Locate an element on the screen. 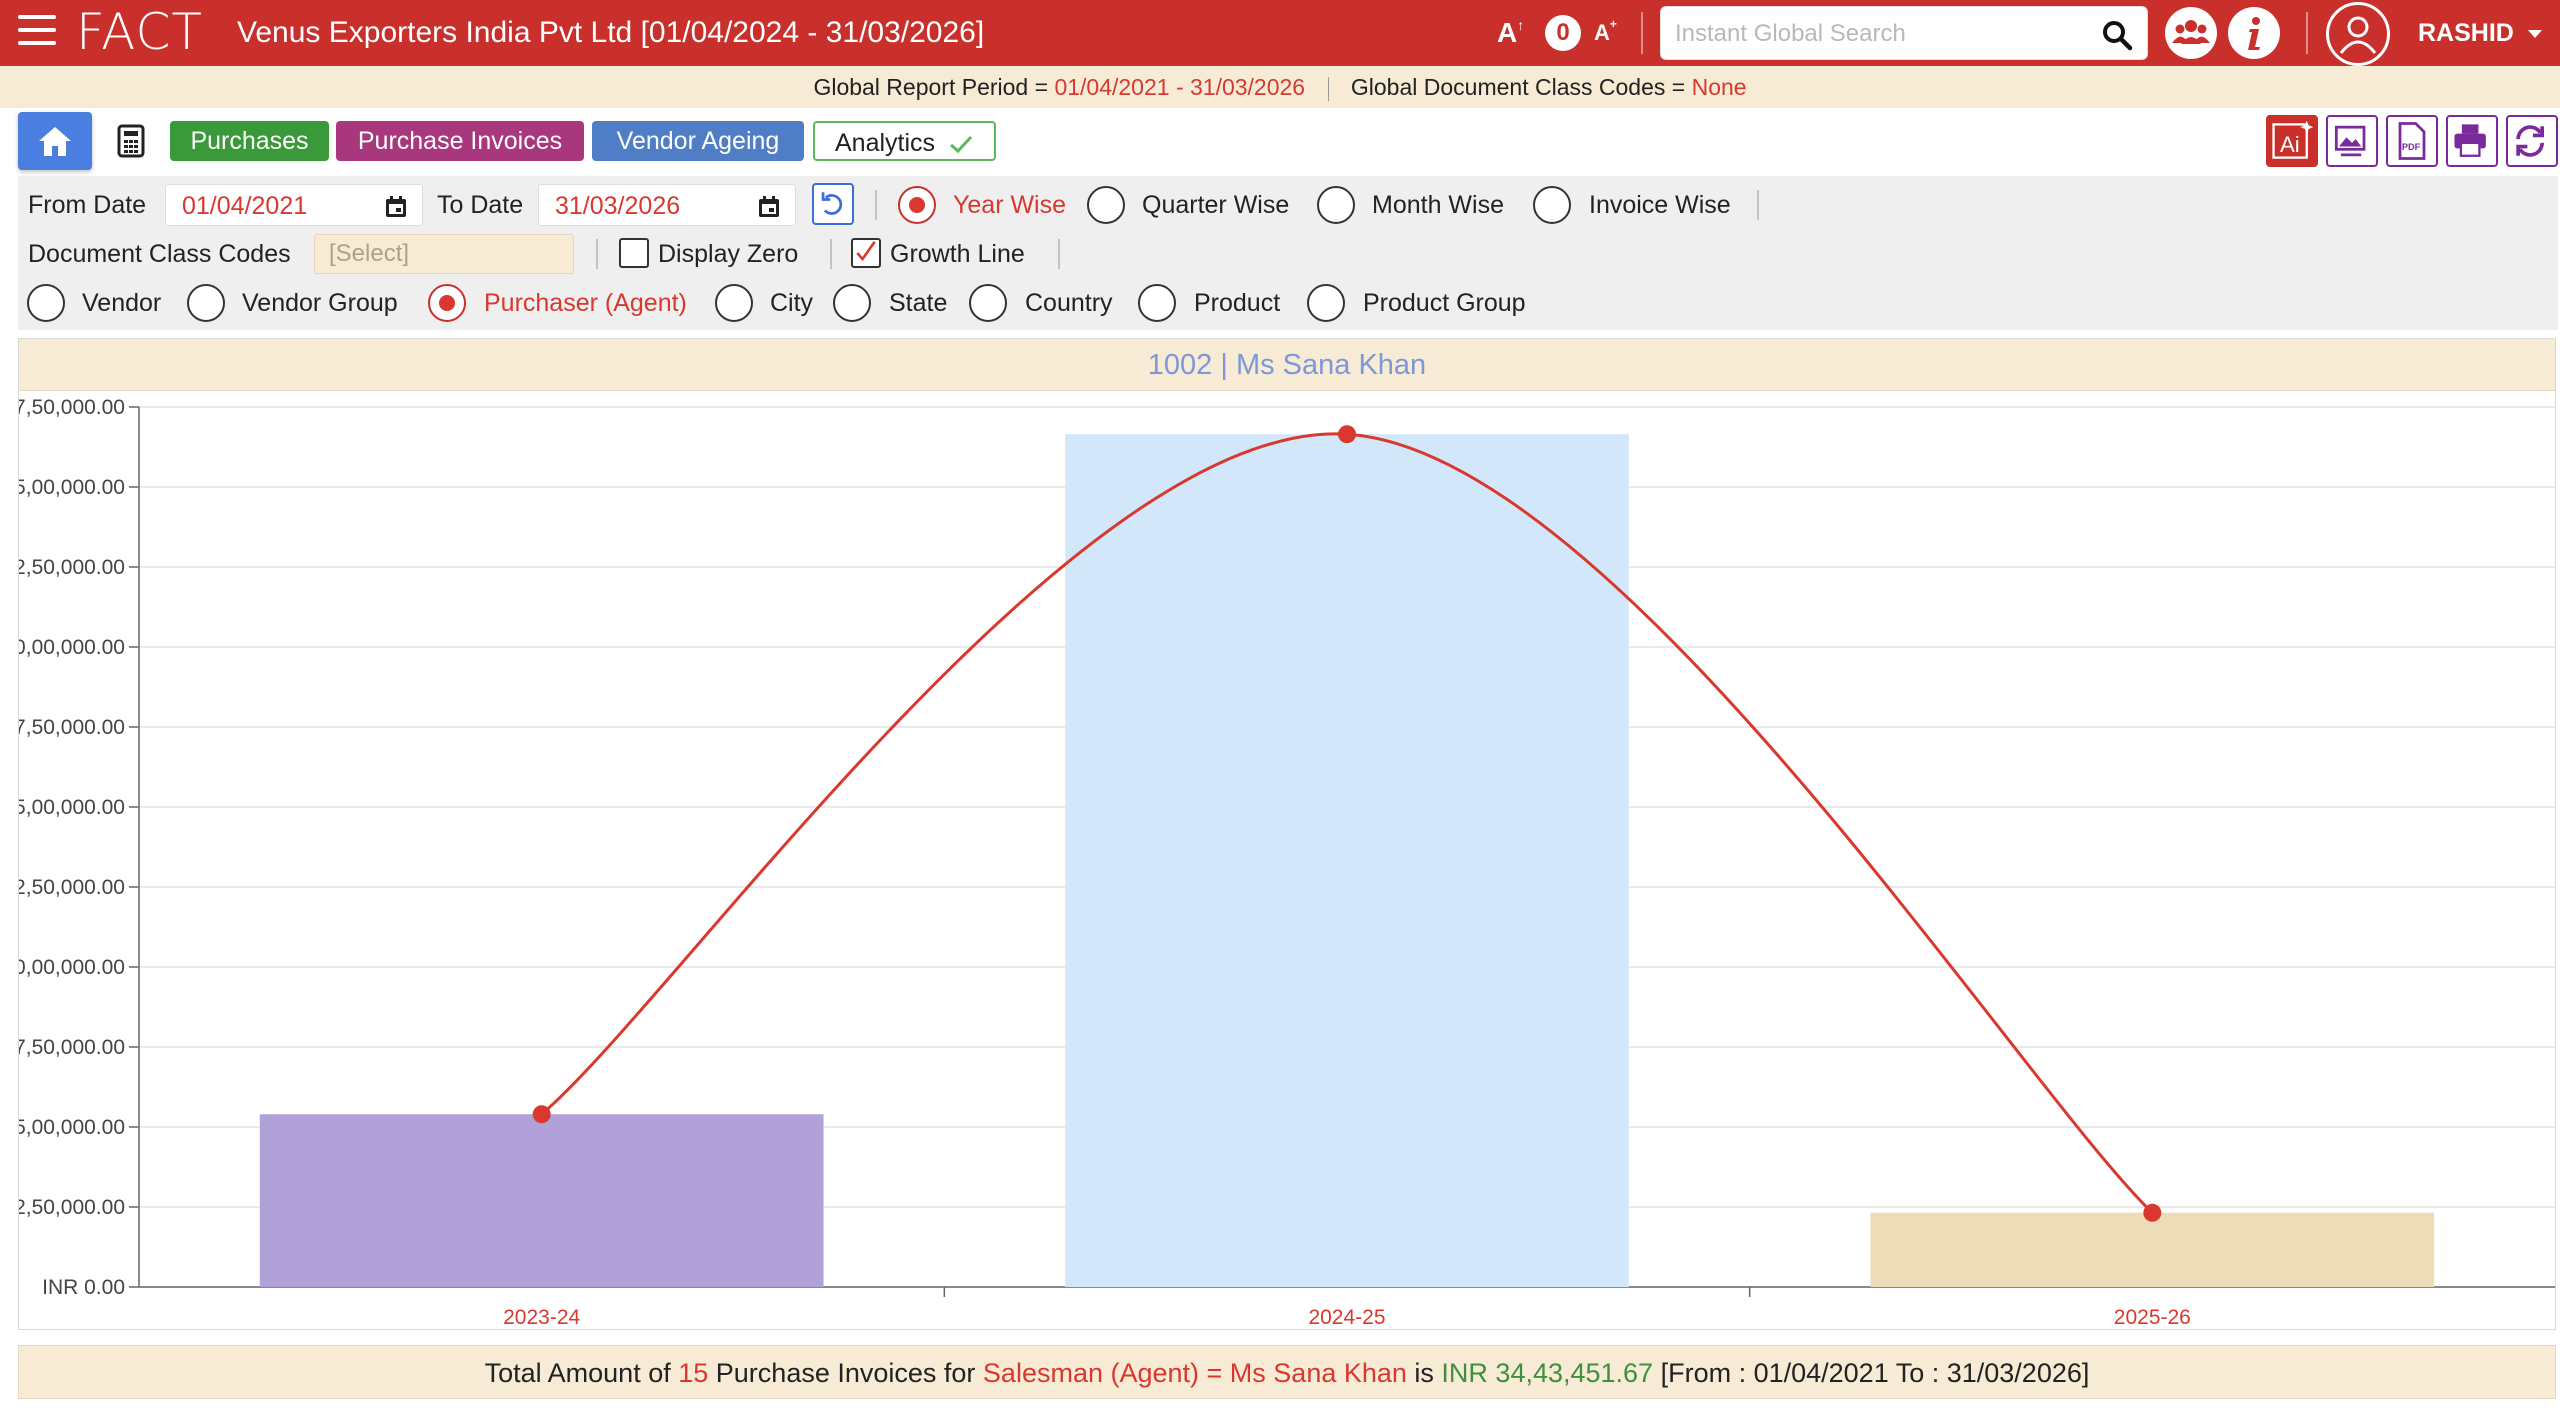 This screenshot has height=1408, width=2560. invoice-count: 15 is located at coordinates (693, 1373).